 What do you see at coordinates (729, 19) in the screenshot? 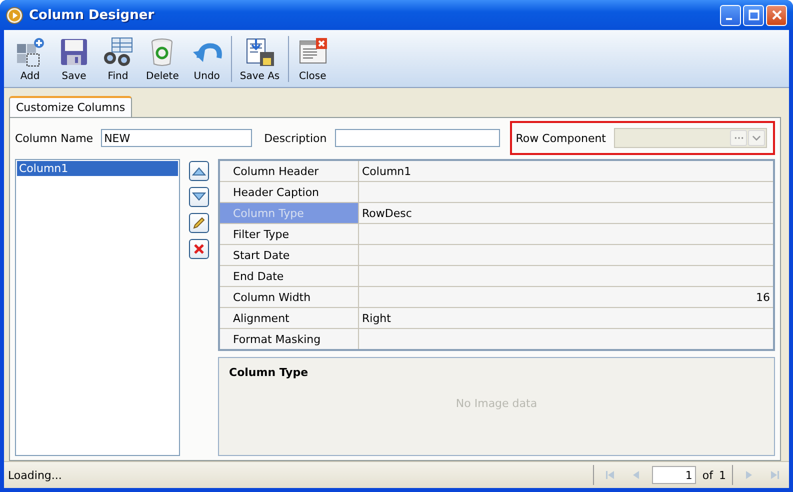
I see `minimize-icon` at bounding box center [729, 19].